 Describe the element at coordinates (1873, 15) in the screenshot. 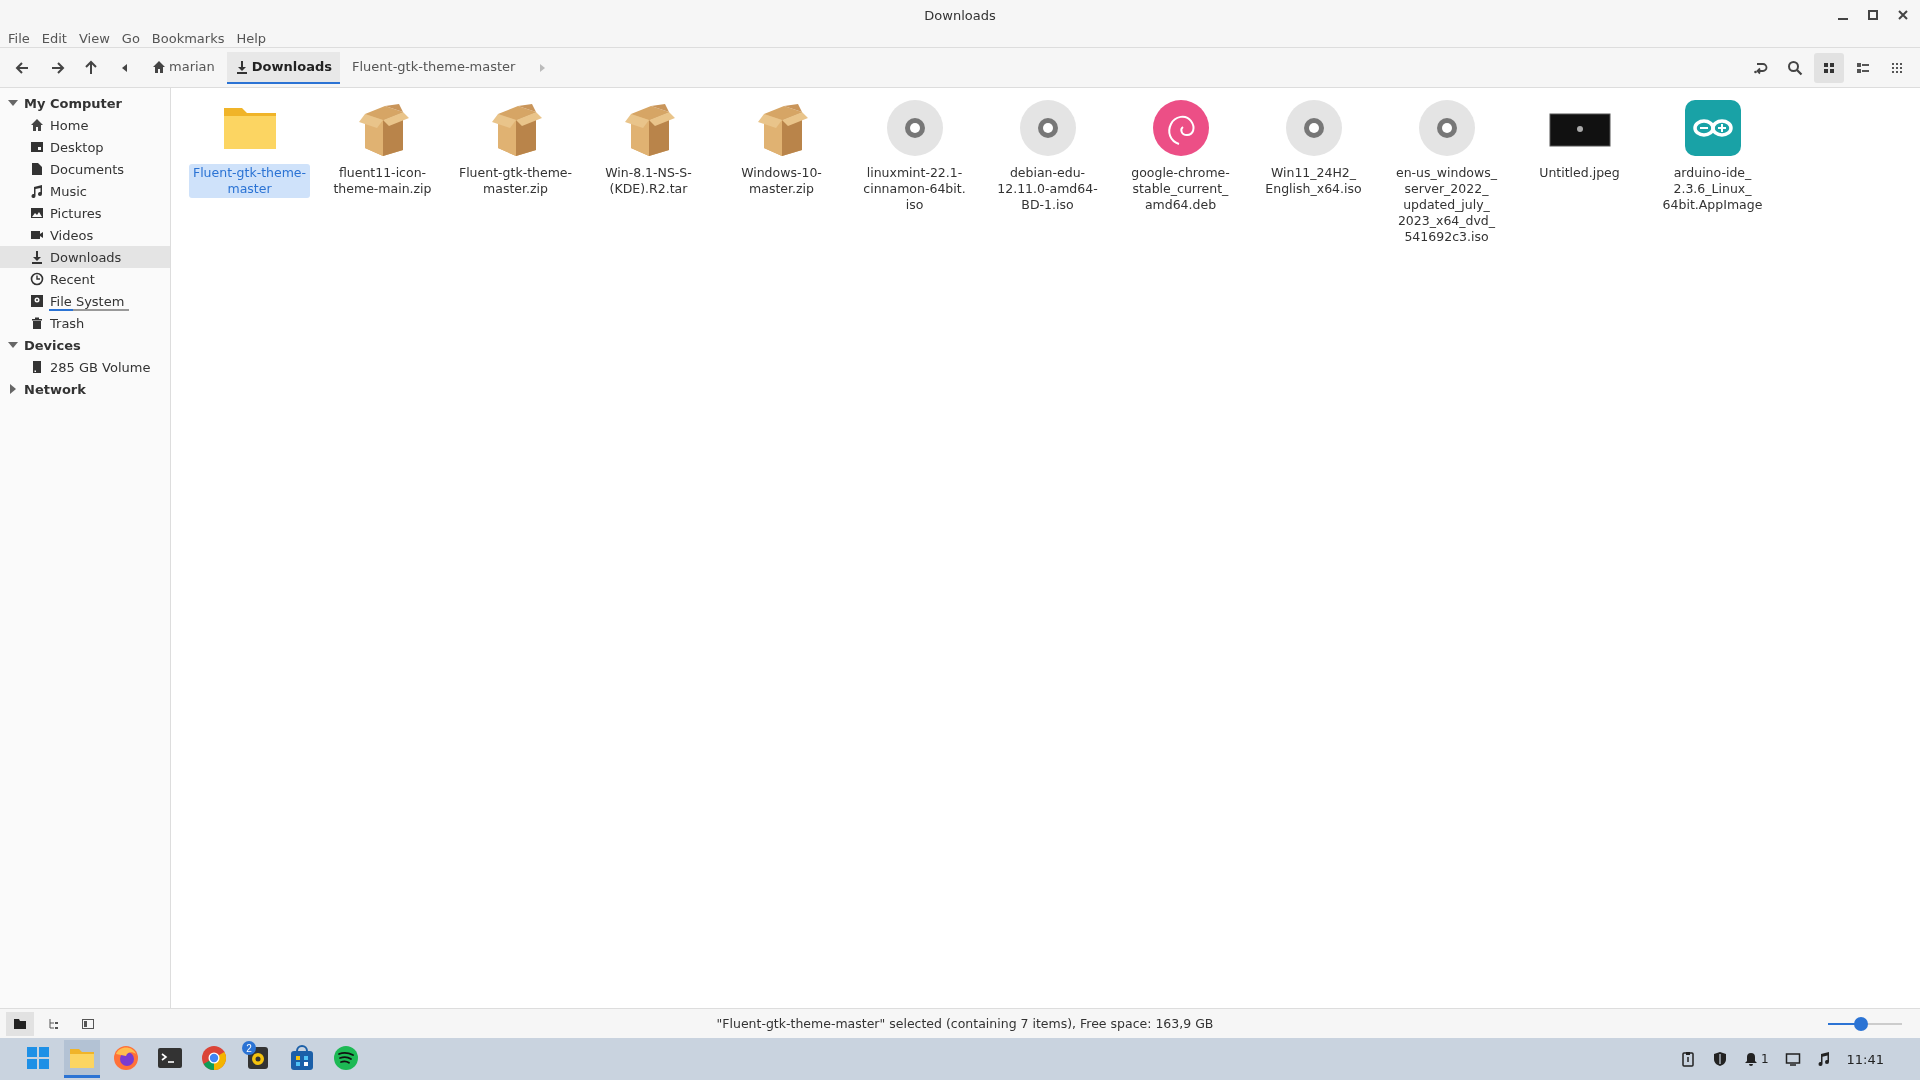

I see `maximize-icon` at that location.